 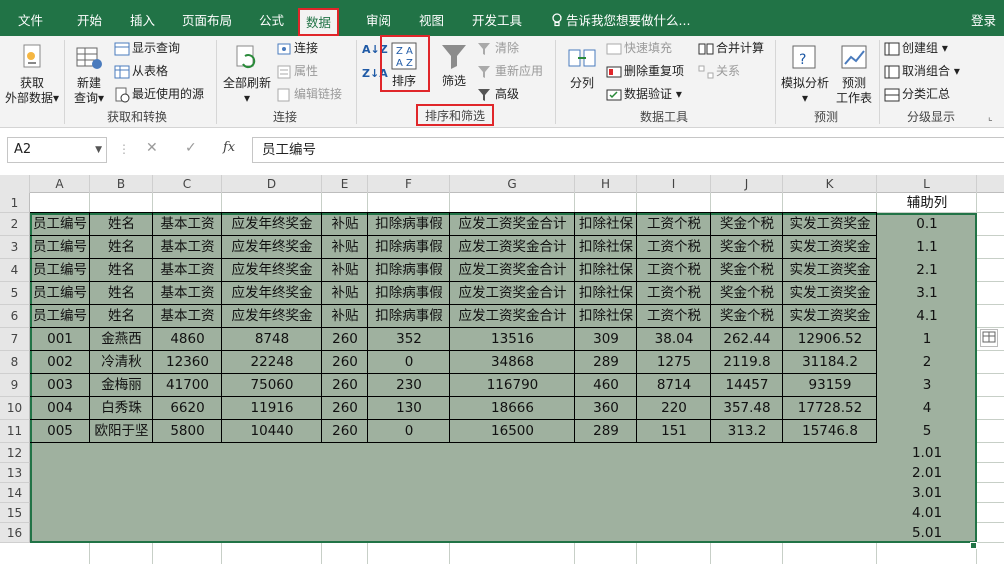 I want to click on column-header: A, so click(x=60, y=184).